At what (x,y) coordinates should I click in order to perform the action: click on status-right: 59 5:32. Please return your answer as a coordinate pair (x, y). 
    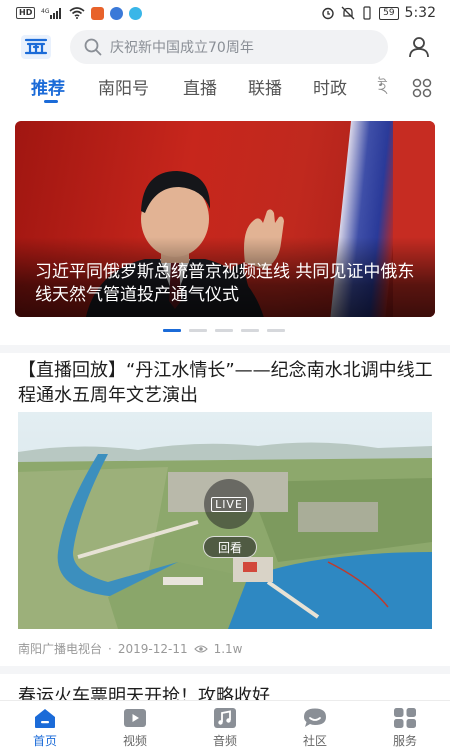
    Looking at the image, I should click on (378, 13).